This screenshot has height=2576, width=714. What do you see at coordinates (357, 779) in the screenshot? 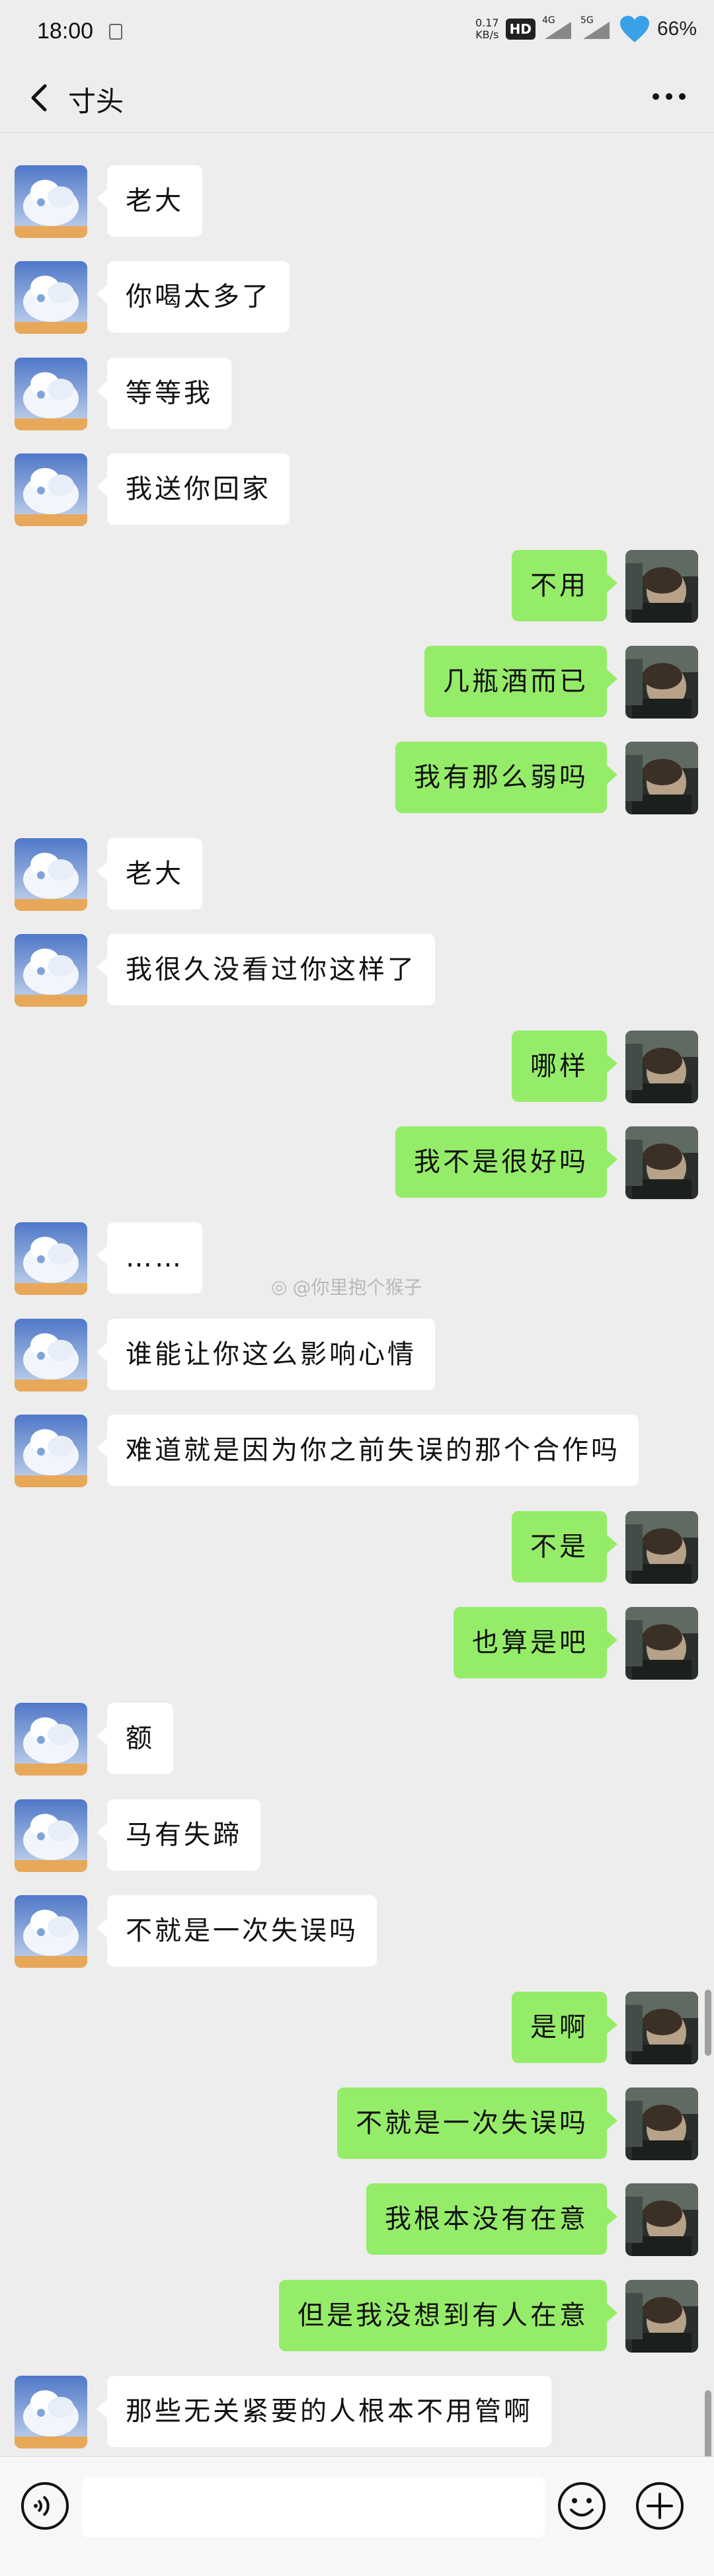
I see `message-row: 我有那么弱吗` at bounding box center [357, 779].